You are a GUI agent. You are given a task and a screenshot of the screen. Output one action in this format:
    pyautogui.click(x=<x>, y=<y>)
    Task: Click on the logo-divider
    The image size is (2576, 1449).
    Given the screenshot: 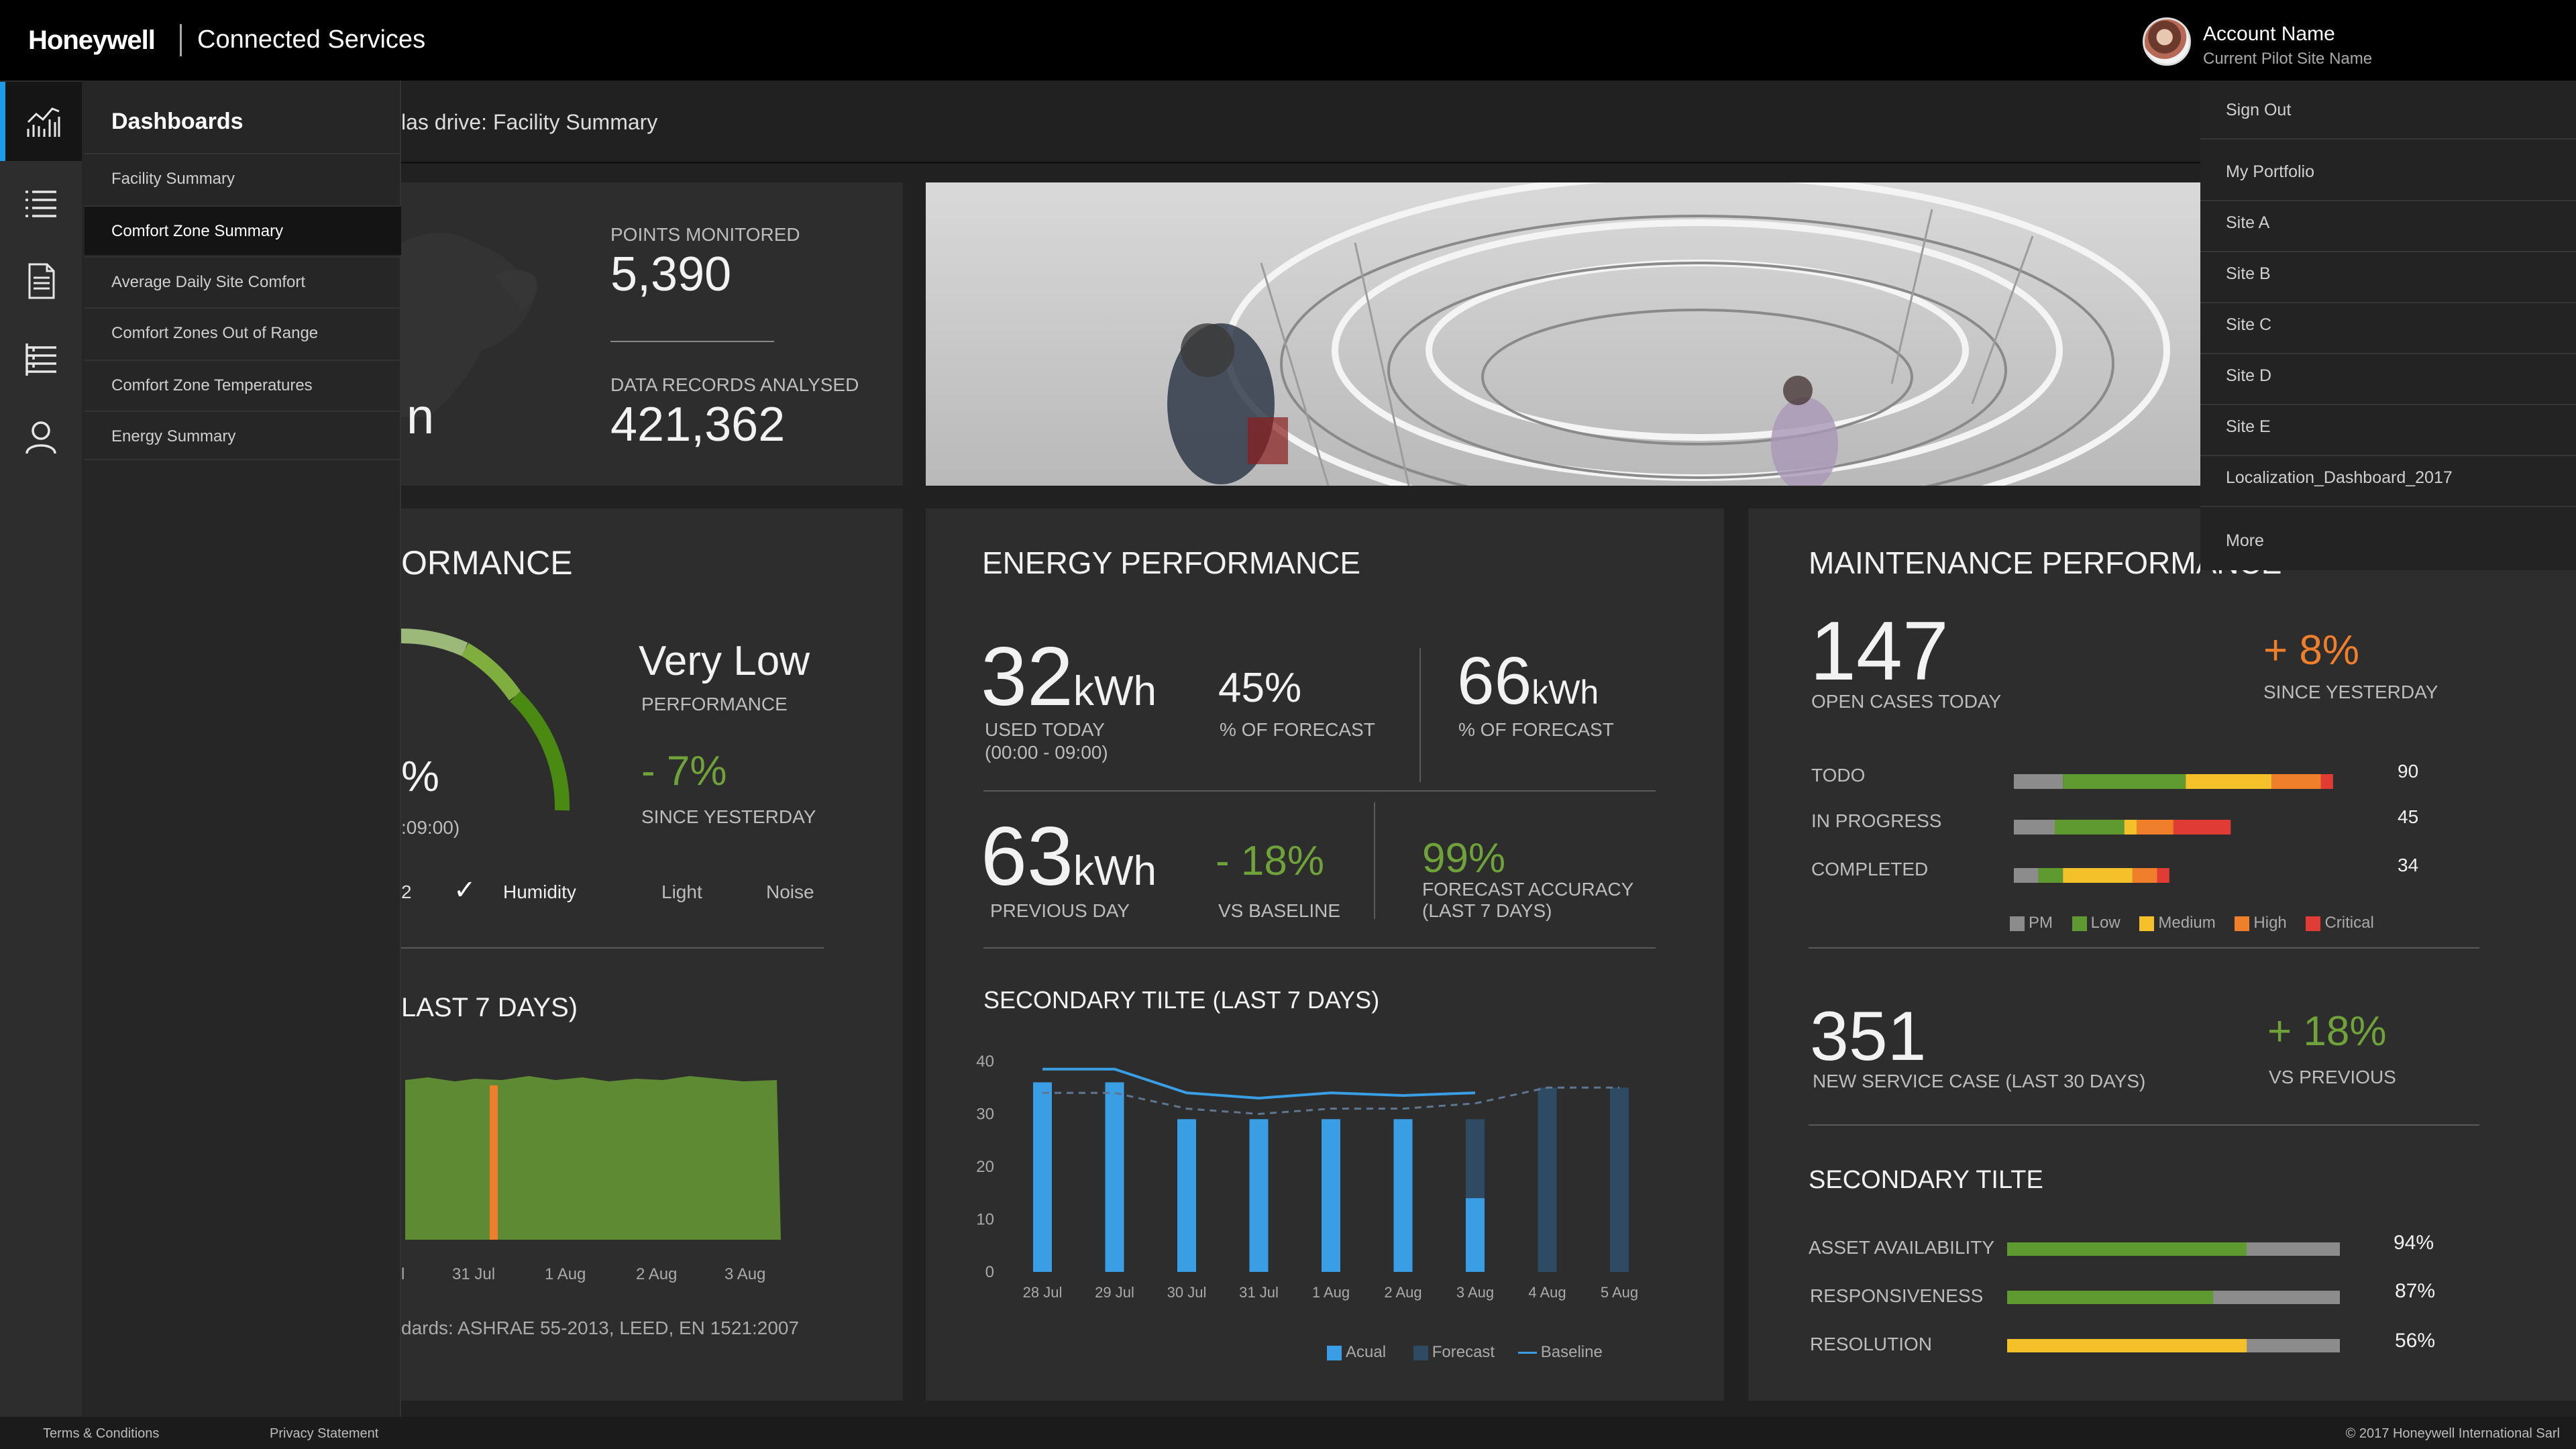 What is the action you would take?
    pyautogui.click(x=181, y=40)
    